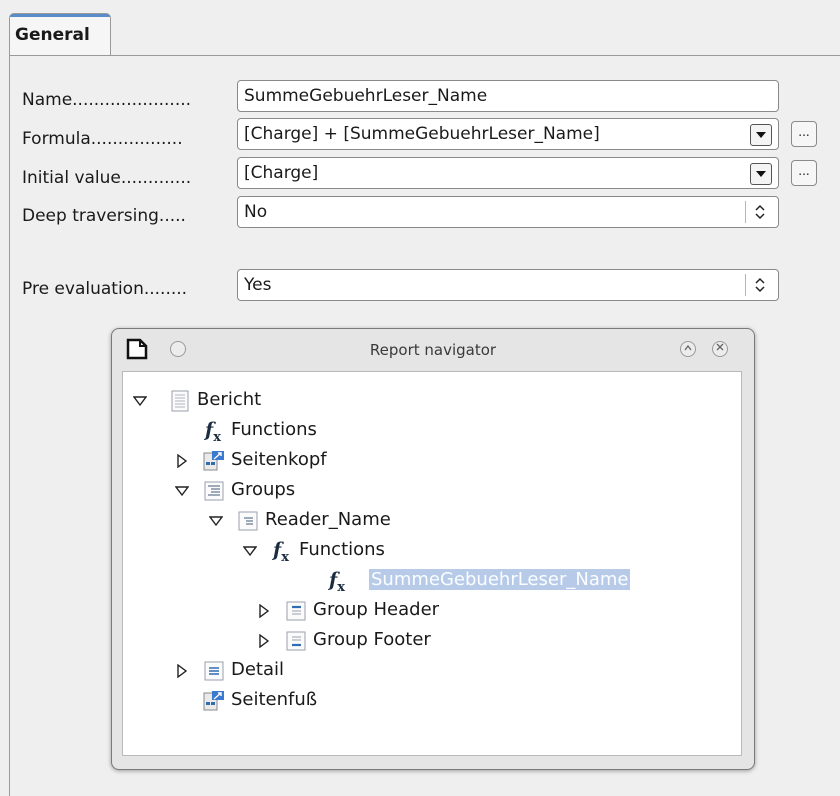 Image resolution: width=840 pixels, height=796 pixels. What do you see at coordinates (296, 641) in the screenshot?
I see `group-footer-icon` at bounding box center [296, 641].